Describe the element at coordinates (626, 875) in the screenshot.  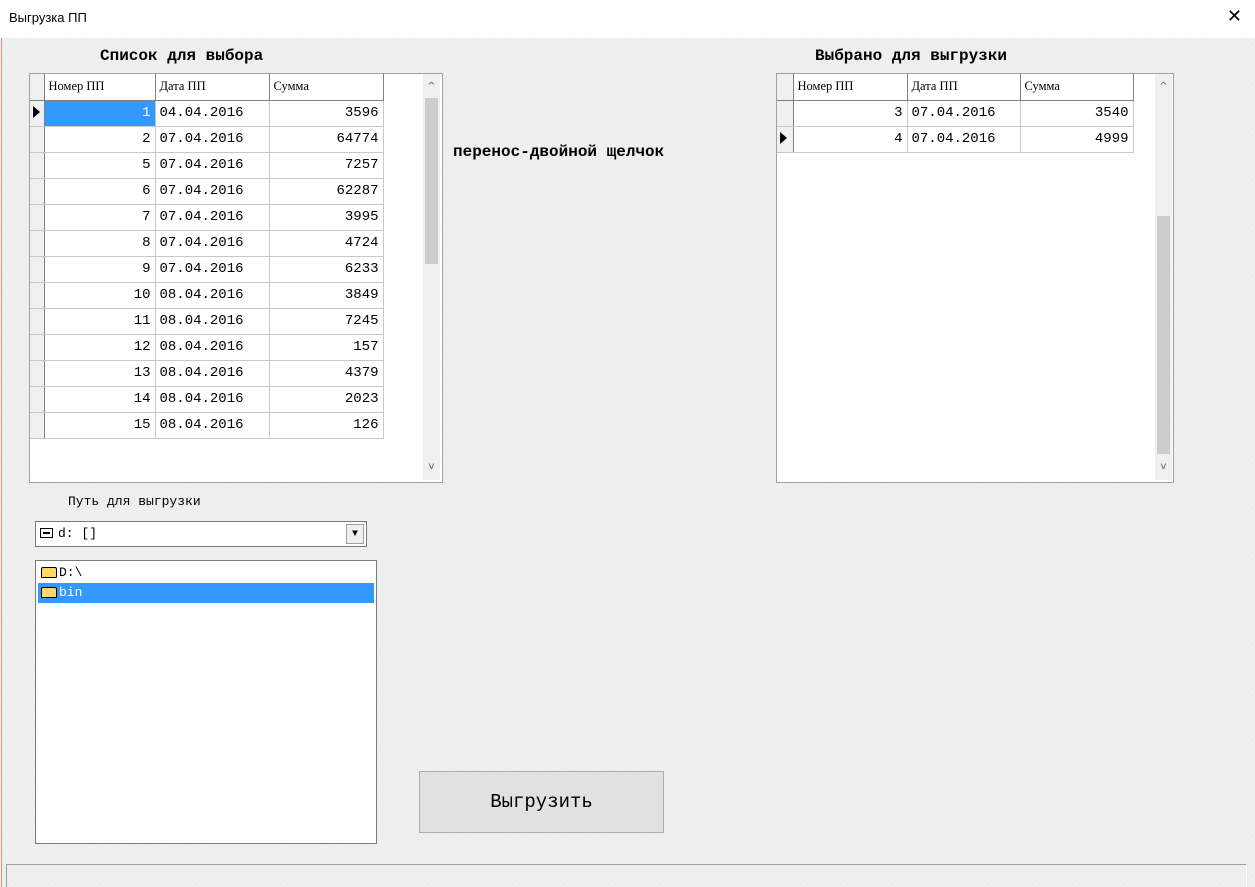
I see `status-bar` at that location.